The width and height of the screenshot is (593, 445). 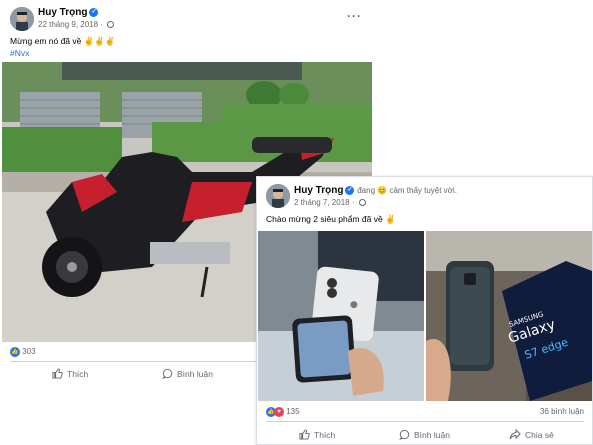 What do you see at coordinates (407, 190) in the screenshot?
I see `feeling-status: đang 😊 cảm thấy tuyệt vời.` at bounding box center [407, 190].